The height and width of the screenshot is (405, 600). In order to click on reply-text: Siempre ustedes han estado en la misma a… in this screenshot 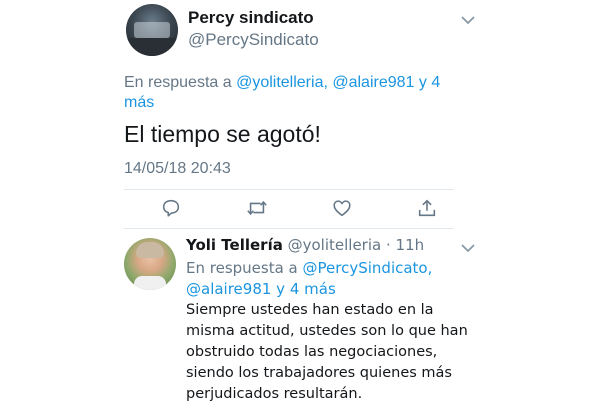, I will do `click(336, 352)`.